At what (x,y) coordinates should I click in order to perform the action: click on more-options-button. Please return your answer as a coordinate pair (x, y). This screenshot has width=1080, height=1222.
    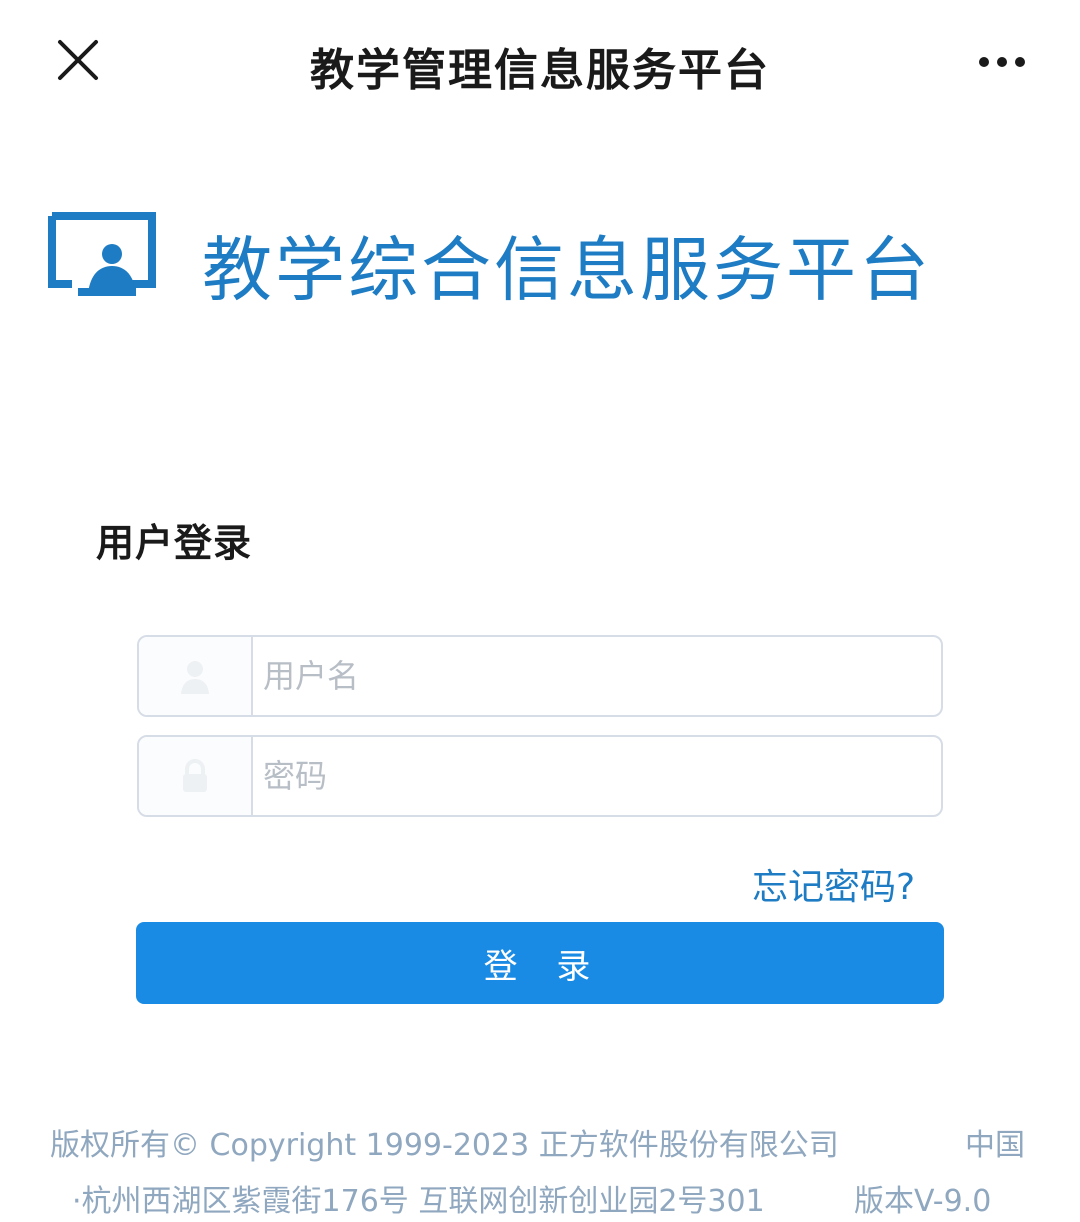
    Looking at the image, I should click on (1002, 62).